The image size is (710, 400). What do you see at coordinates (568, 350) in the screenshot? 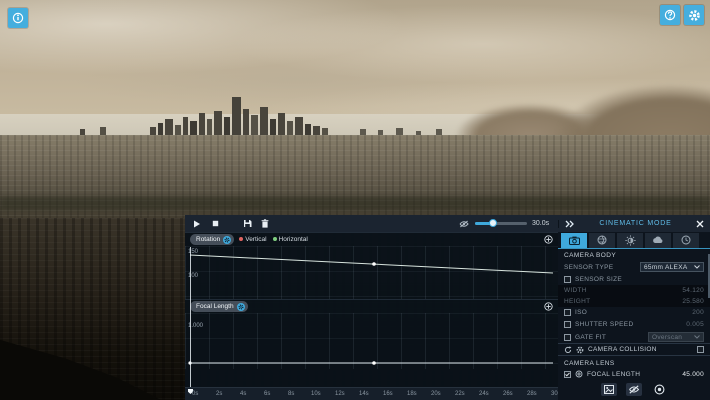
I see `reset-icon` at bounding box center [568, 350].